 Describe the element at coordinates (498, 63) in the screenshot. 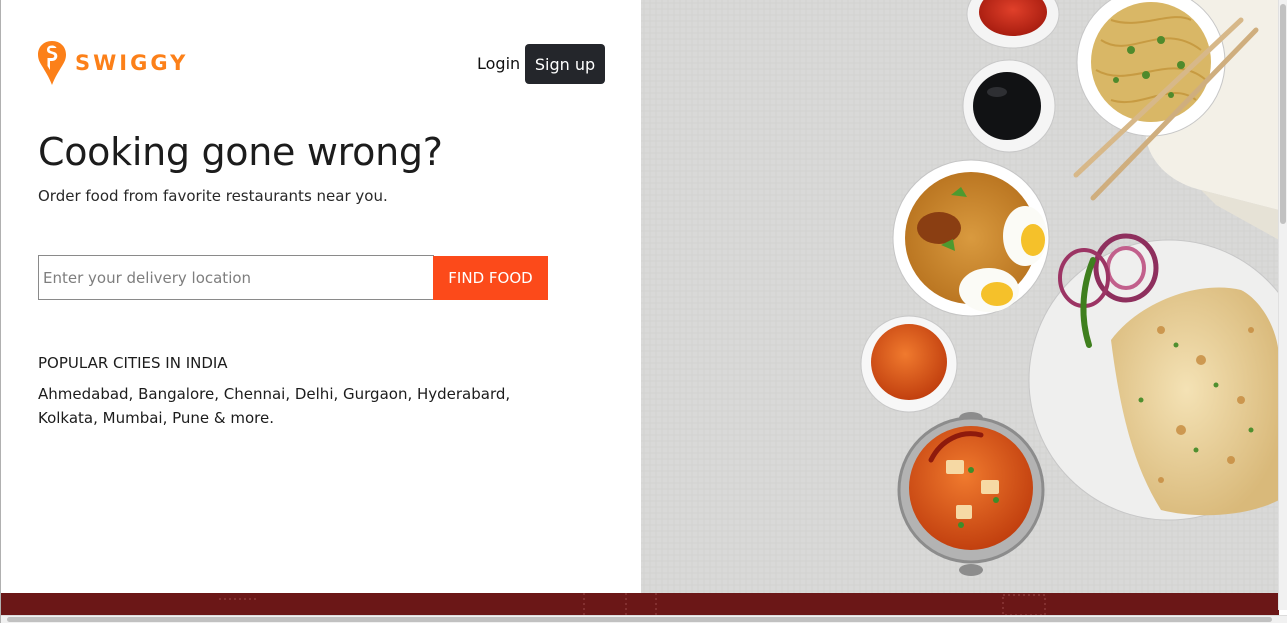

I see `login-link: Login` at that location.